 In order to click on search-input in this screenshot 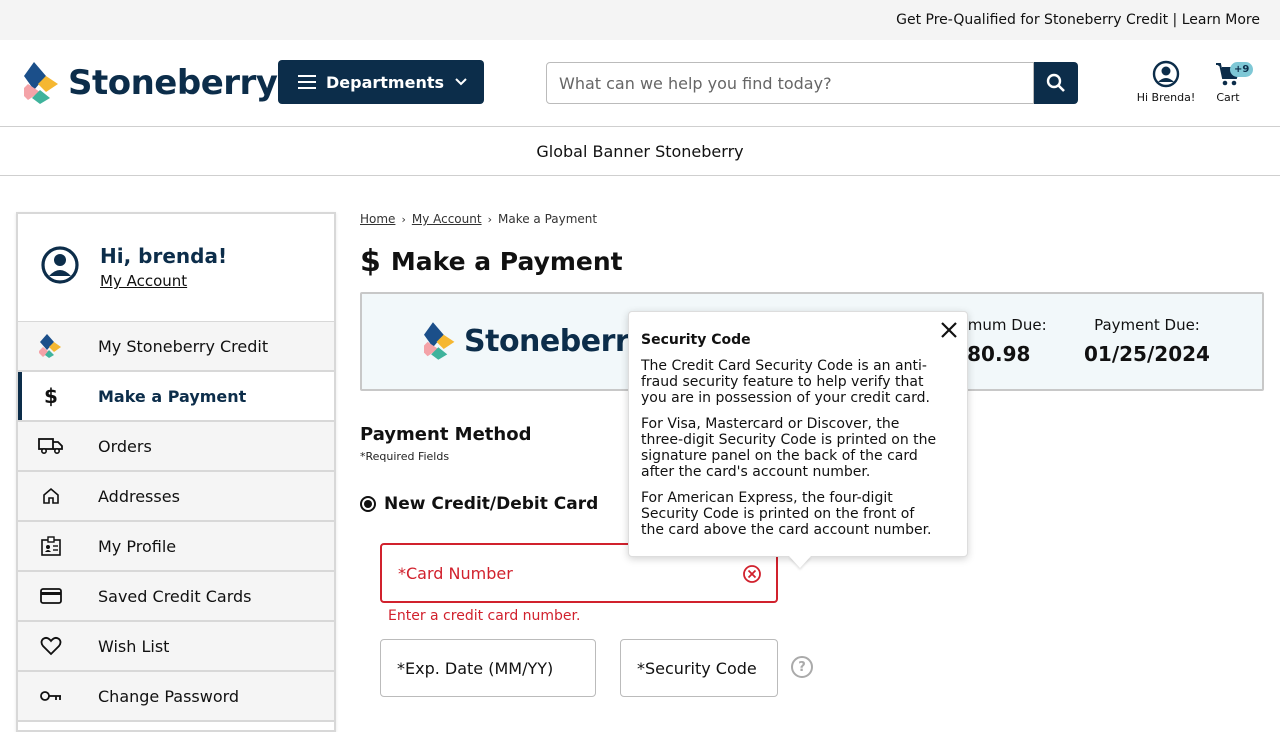, I will do `click(790, 83)`.